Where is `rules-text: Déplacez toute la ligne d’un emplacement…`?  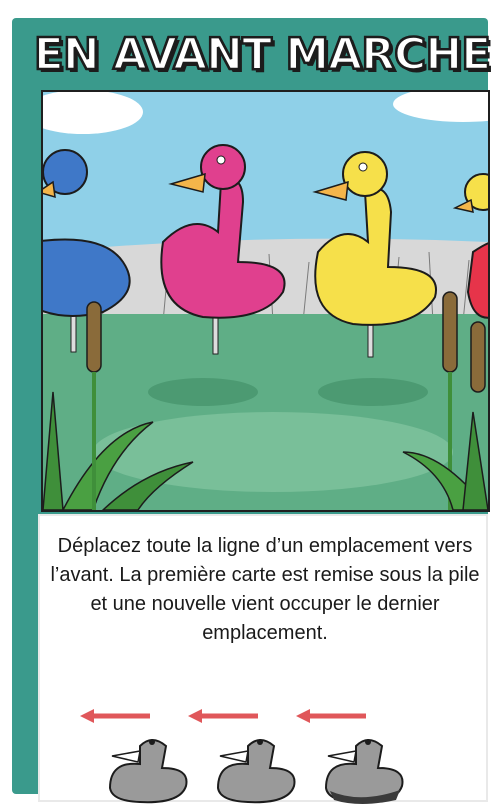 rules-text: Déplacez toute la ligne d’un emplacement… is located at coordinates (265, 589).